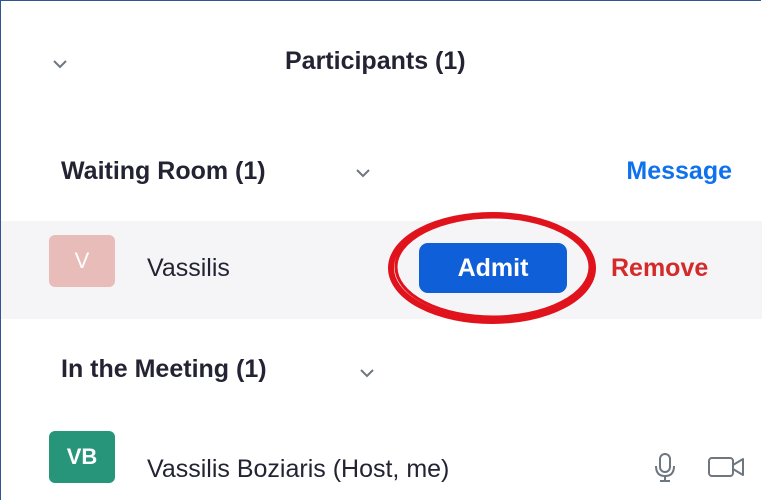  Describe the element at coordinates (659, 268) in the screenshot. I see `remove-button: Remove` at that location.